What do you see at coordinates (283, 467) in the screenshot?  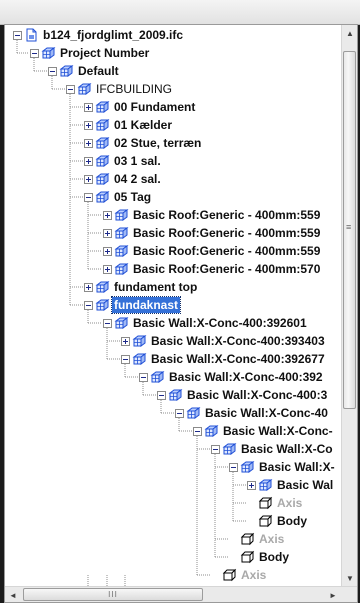 I see `tree-node: Basic Wall:X-` at bounding box center [283, 467].